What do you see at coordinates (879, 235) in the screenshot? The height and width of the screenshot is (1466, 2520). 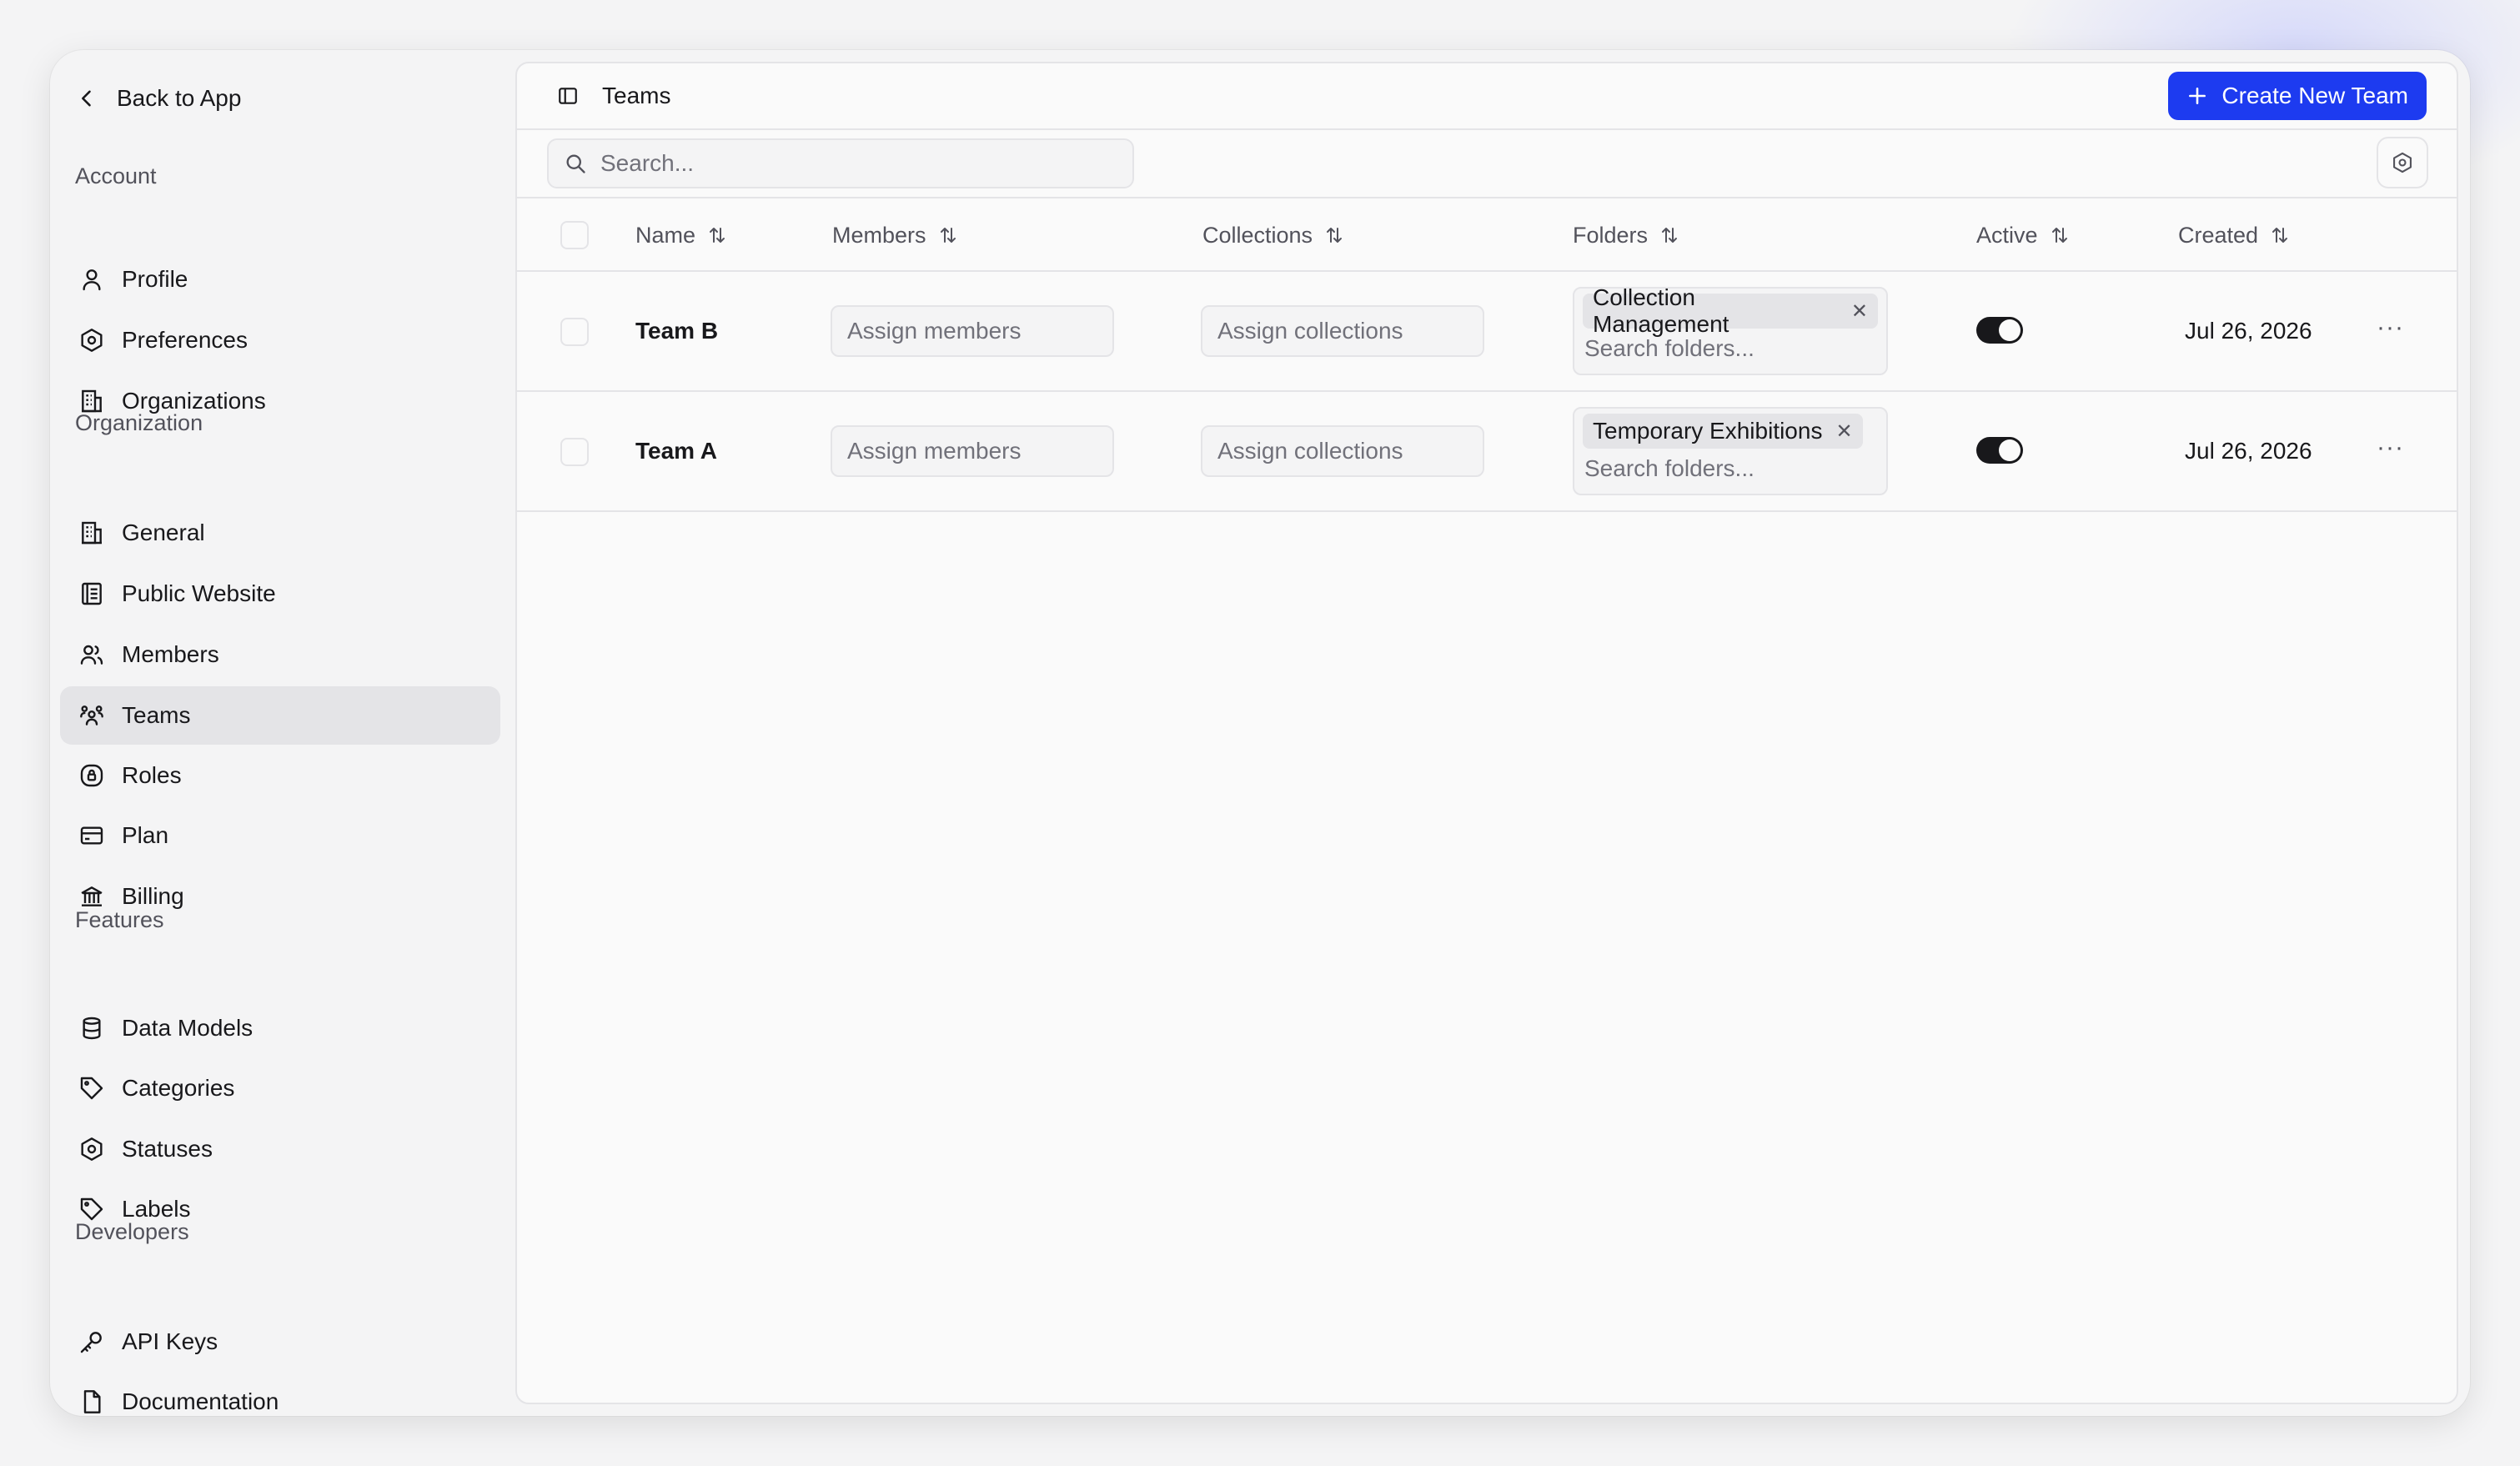 I see `column-header-label: Members` at bounding box center [879, 235].